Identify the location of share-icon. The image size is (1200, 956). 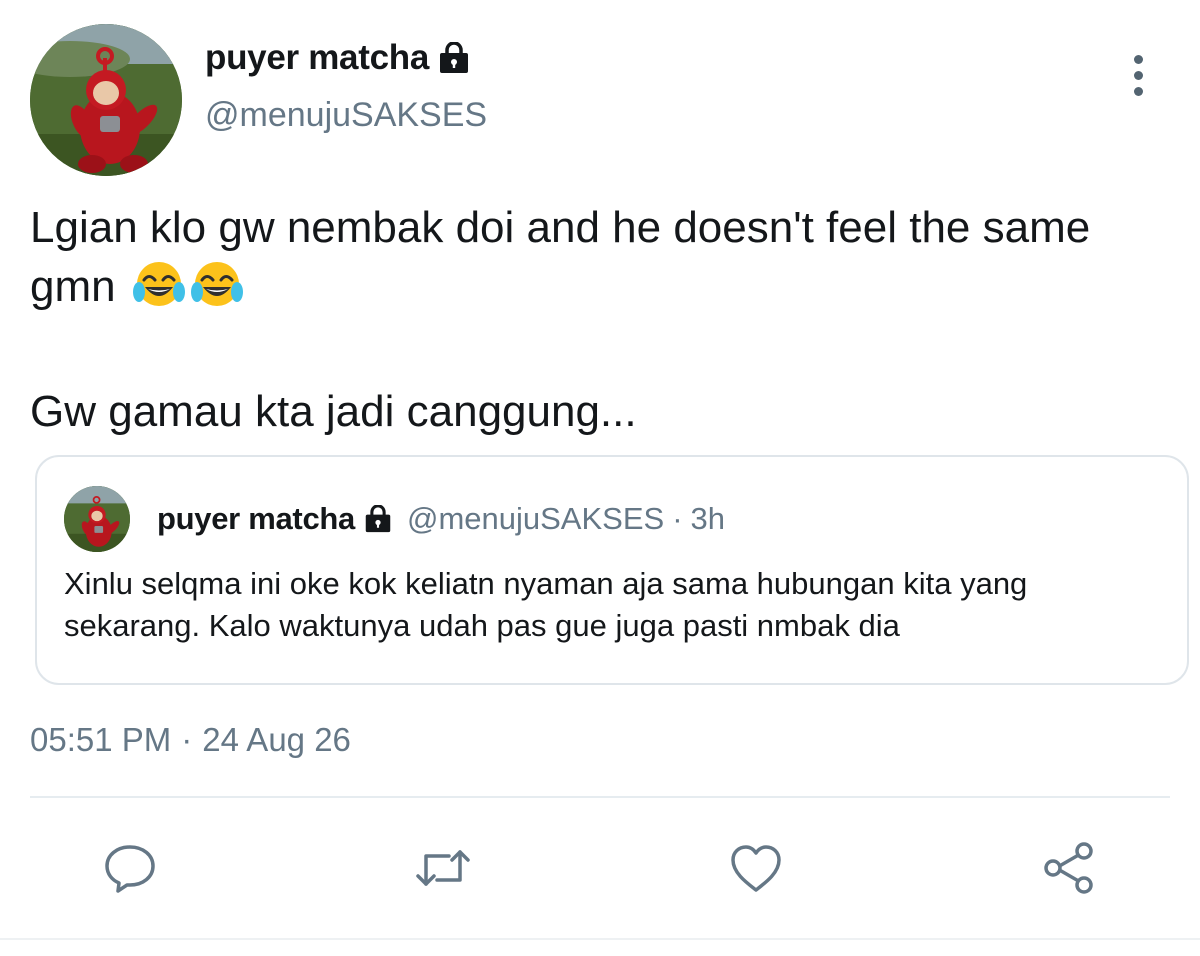
(1068, 868).